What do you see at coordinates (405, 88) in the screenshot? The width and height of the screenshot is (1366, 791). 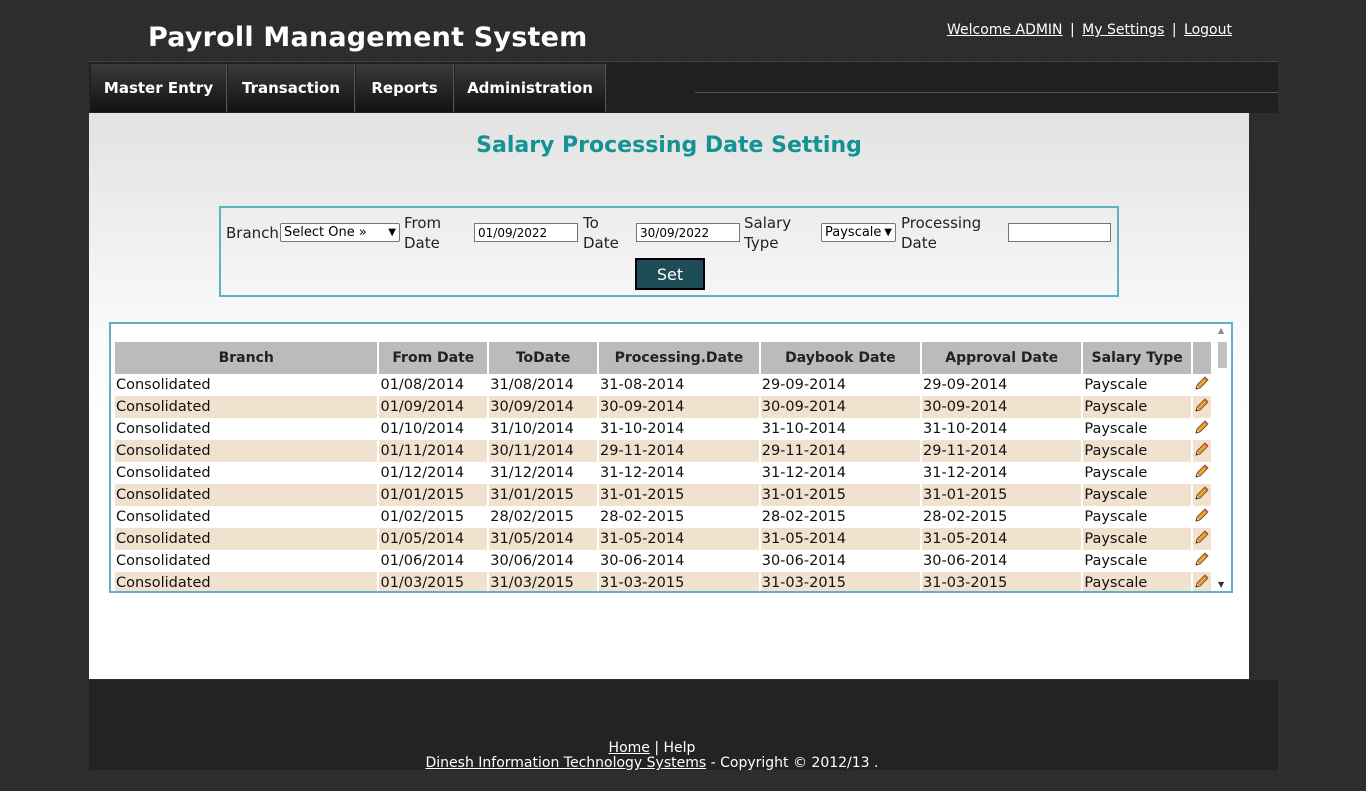 I see `nav-reports: Reports` at bounding box center [405, 88].